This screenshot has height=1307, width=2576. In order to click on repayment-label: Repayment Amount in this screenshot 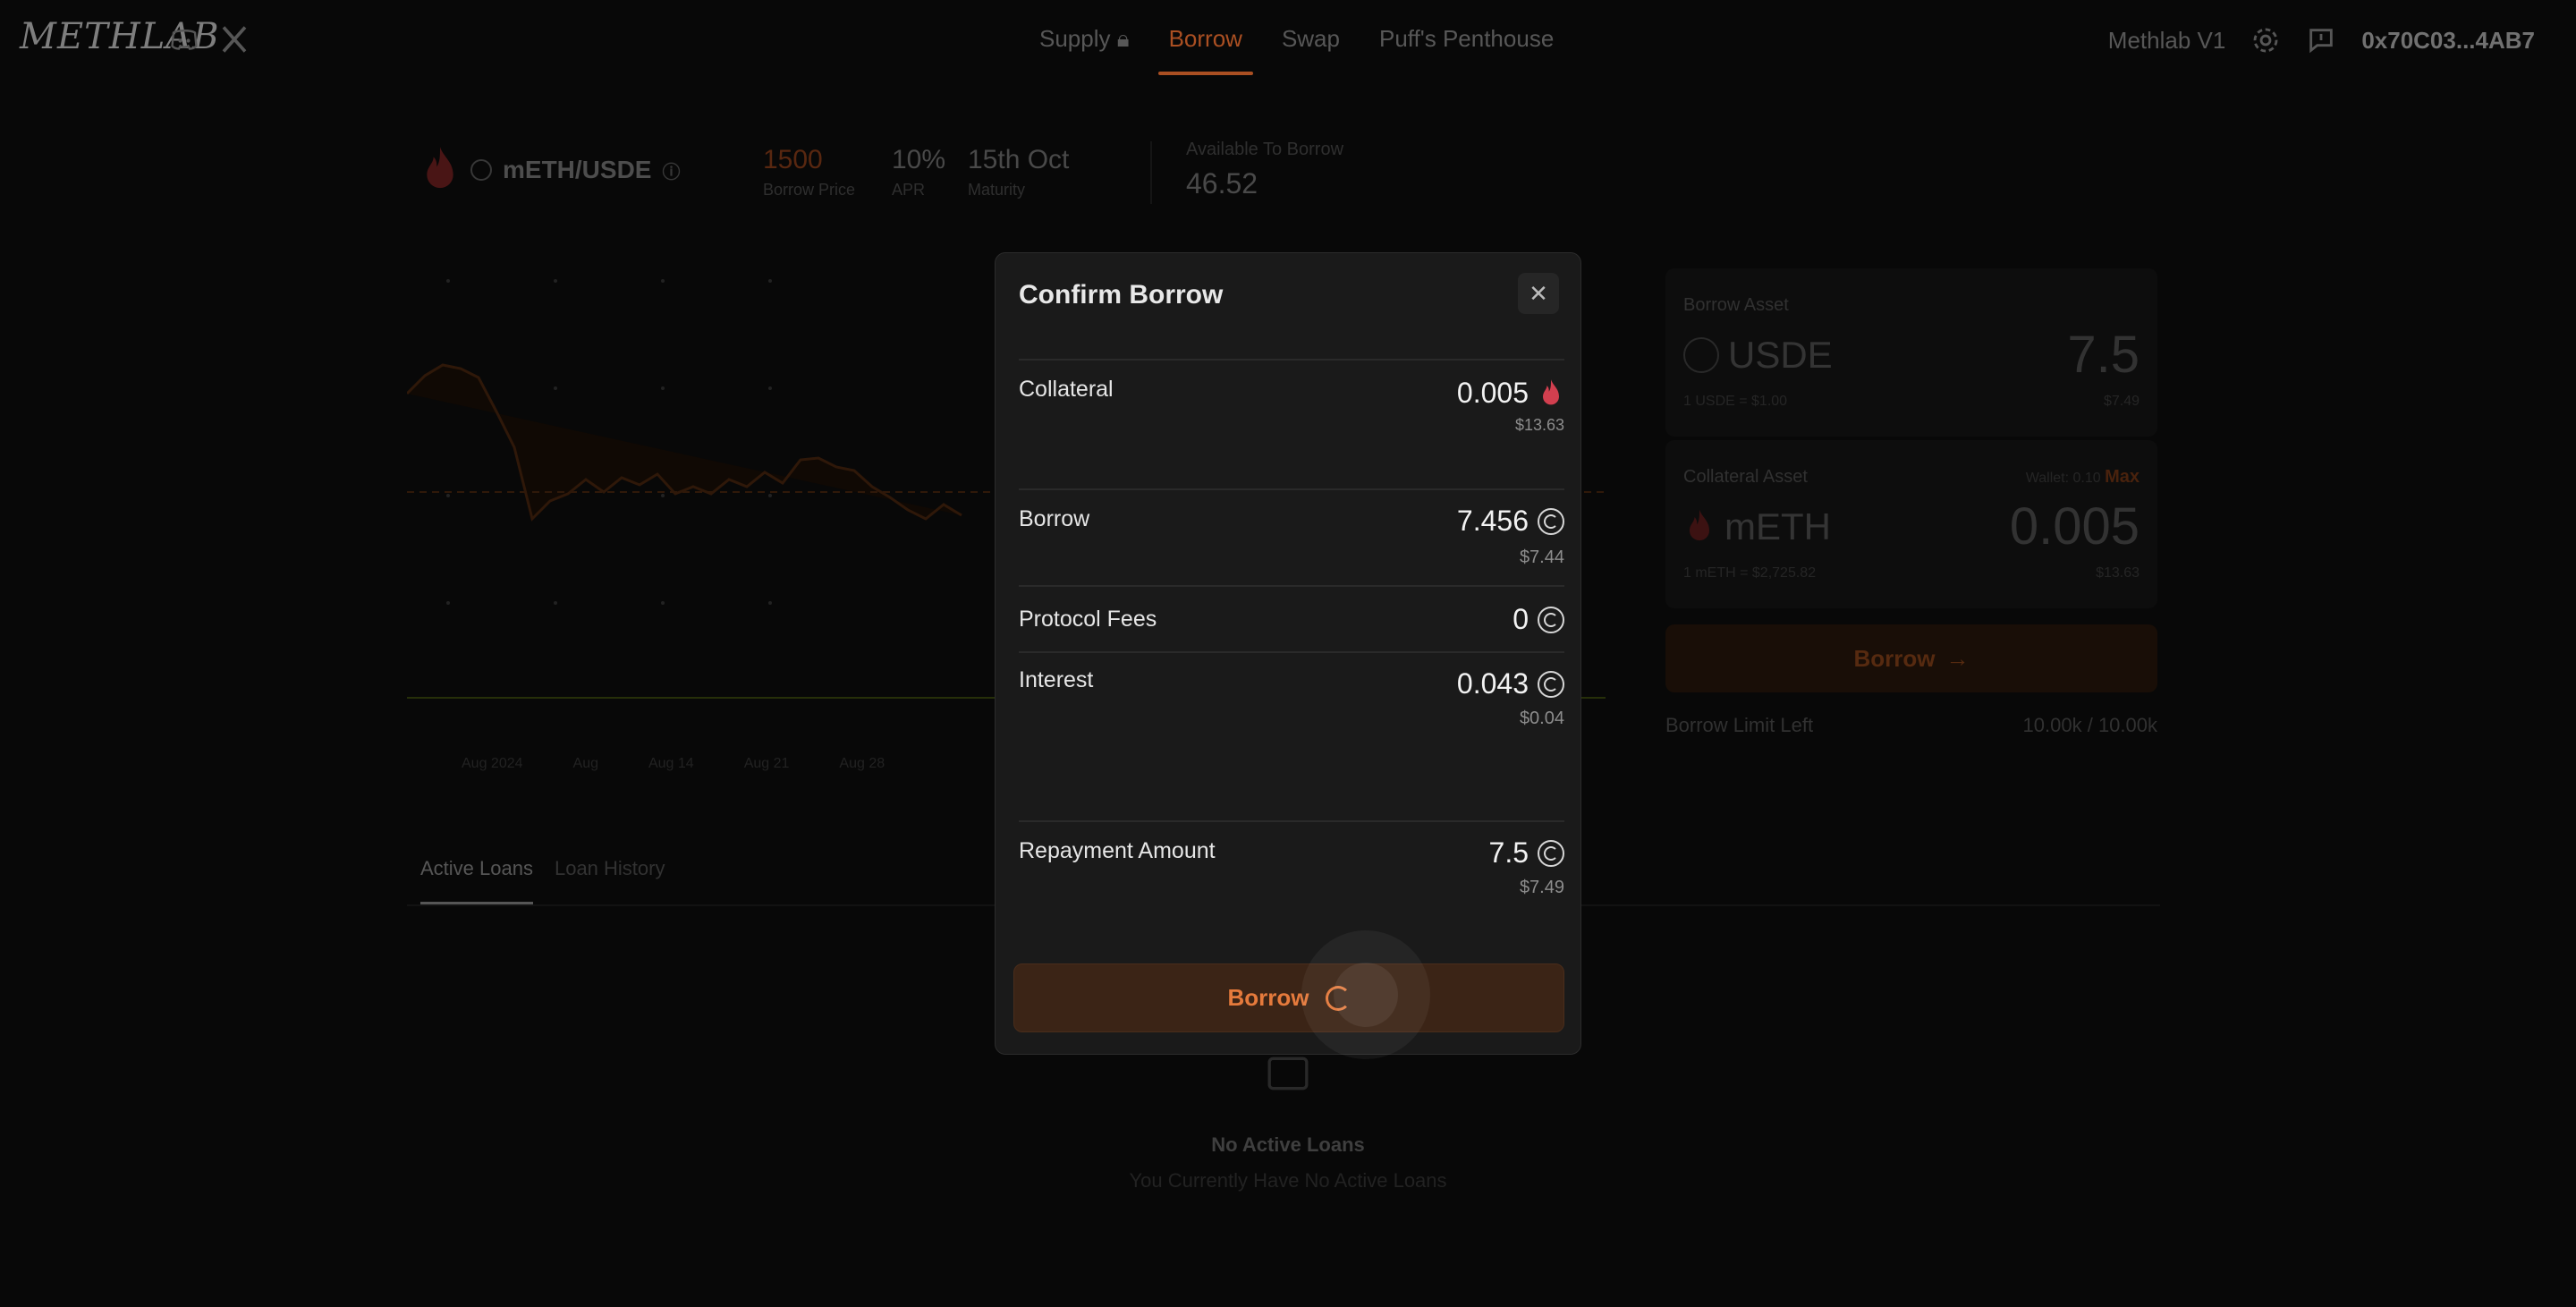, I will do `click(1117, 850)`.